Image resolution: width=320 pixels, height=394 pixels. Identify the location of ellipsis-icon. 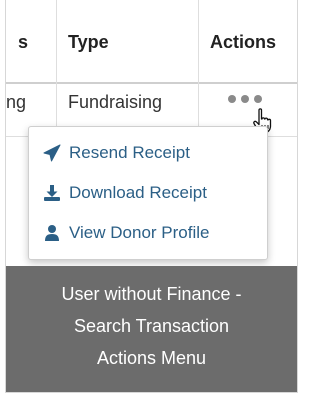
(245, 99).